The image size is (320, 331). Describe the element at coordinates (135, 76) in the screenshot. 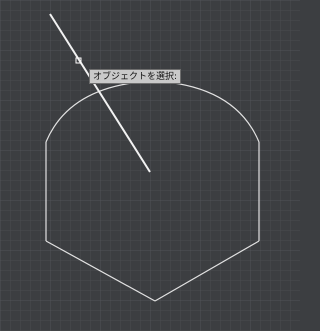

I see `command-tooltip: オブジェクトを選択:` at that location.